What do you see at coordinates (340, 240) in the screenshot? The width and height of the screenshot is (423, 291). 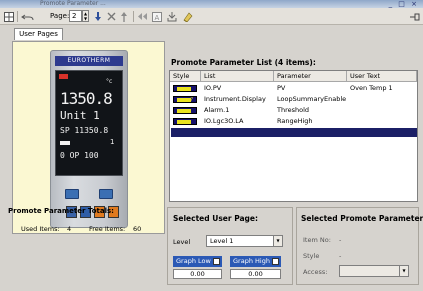 I see `item-no-value: -` at bounding box center [340, 240].